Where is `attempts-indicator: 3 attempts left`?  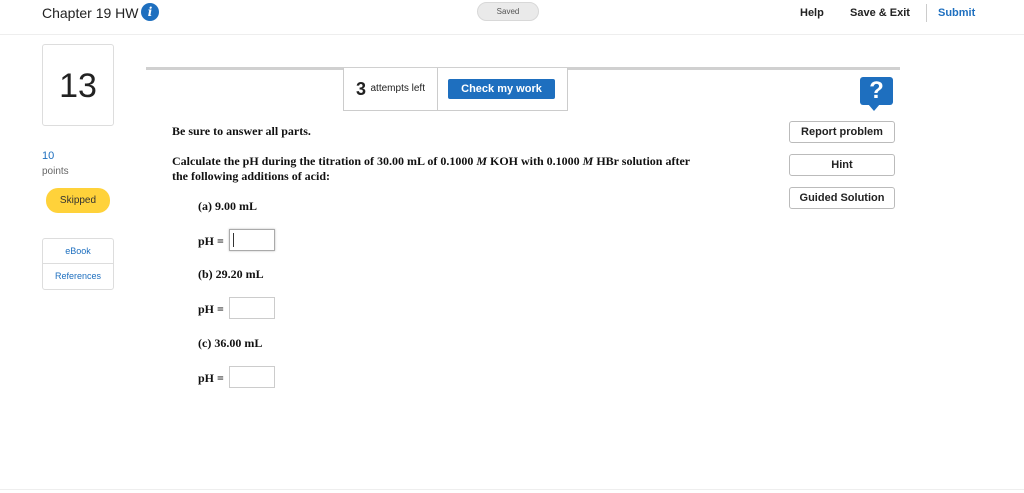 attempts-indicator: 3 attempts left is located at coordinates (390, 89).